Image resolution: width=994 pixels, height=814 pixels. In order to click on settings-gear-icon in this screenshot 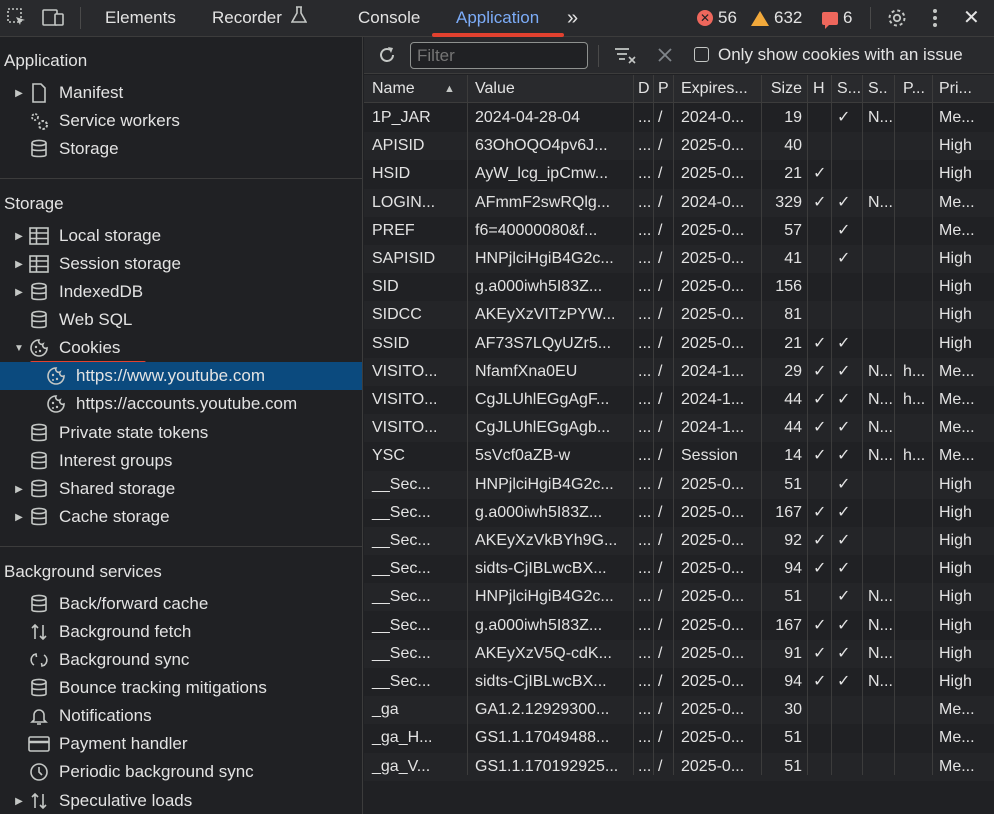, I will do `click(897, 18)`.